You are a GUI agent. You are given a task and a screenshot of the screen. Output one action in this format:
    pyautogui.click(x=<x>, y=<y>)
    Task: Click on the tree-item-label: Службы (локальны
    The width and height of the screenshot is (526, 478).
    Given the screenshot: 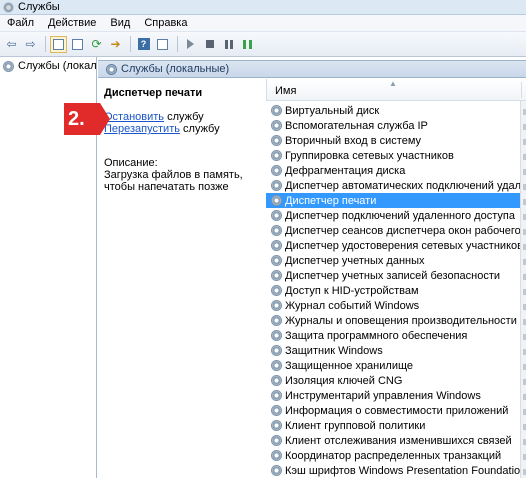 What is the action you would take?
    pyautogui.click(x=57, y=66)
    